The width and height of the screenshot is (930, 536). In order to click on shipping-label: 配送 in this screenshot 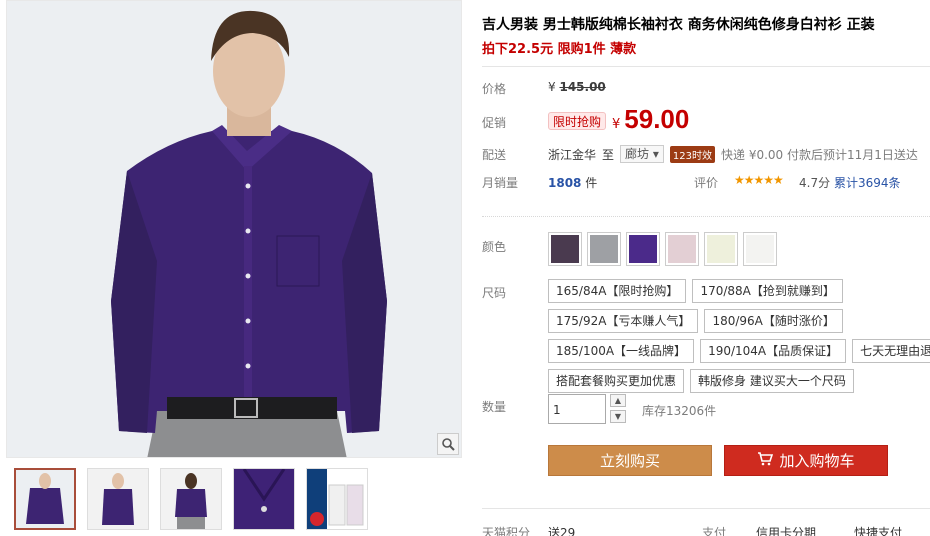, I will do `click(494, 155)`.